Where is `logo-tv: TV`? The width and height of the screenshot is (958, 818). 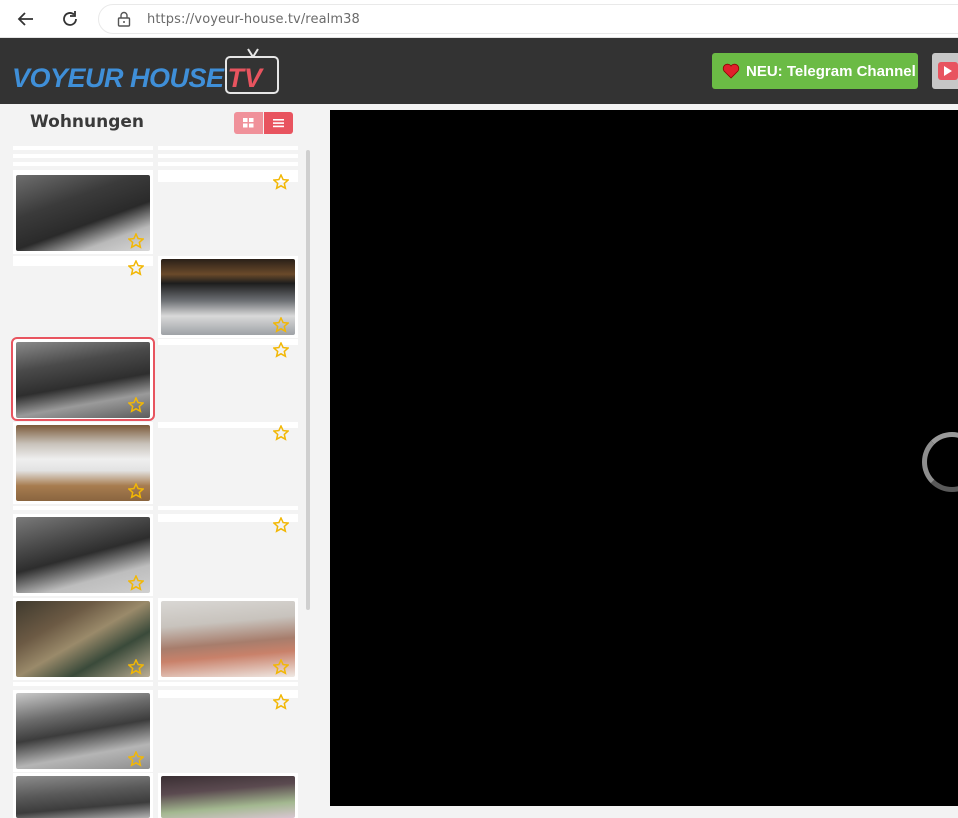
logo-tv: TV is located at coordinates (251, 71).